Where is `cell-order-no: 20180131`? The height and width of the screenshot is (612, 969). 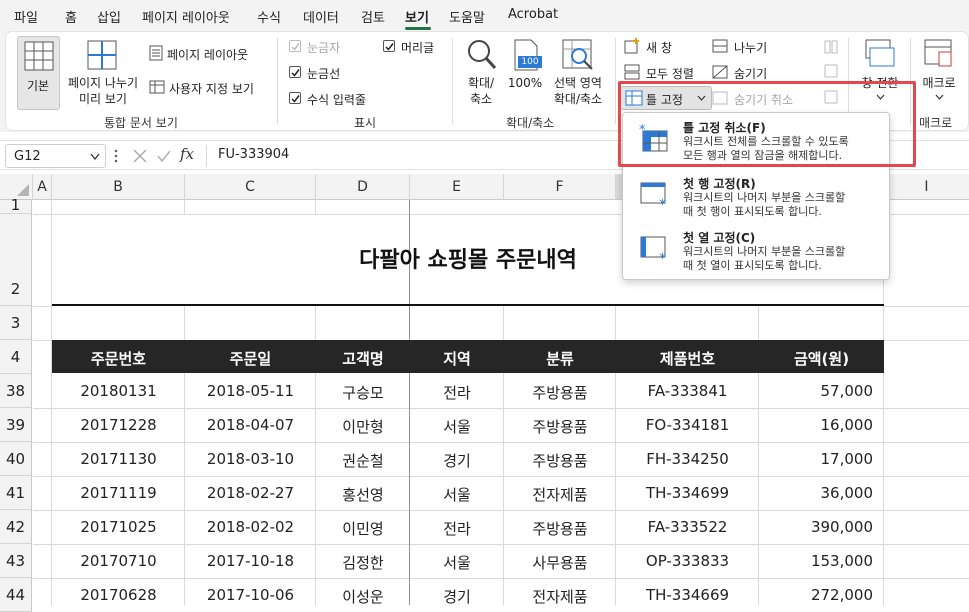 cell-order-no: 20180131 is located at coordinates (118, 391).